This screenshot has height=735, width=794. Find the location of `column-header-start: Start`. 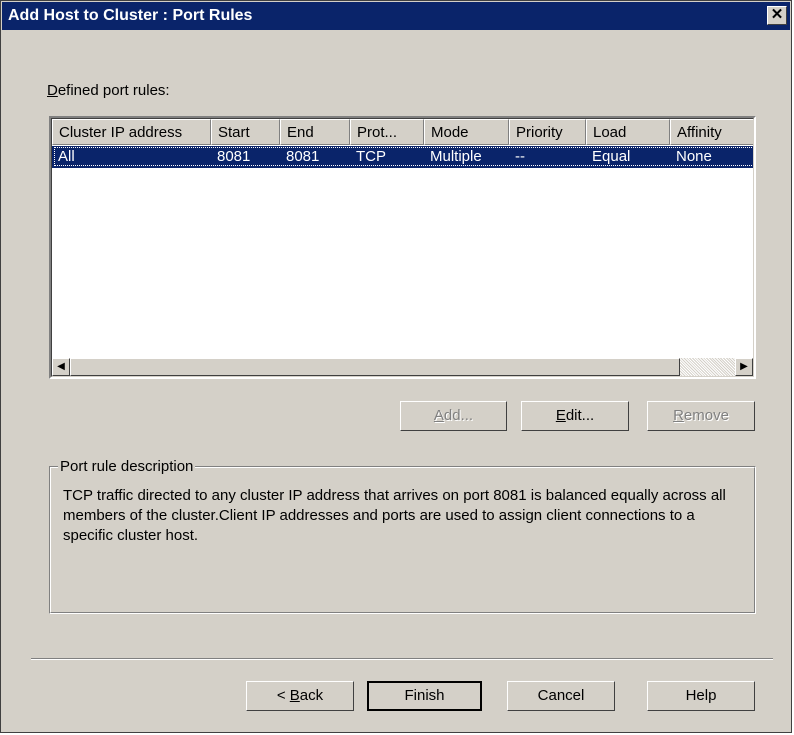

column-header-start: Start is located at coordinates (245, 132).